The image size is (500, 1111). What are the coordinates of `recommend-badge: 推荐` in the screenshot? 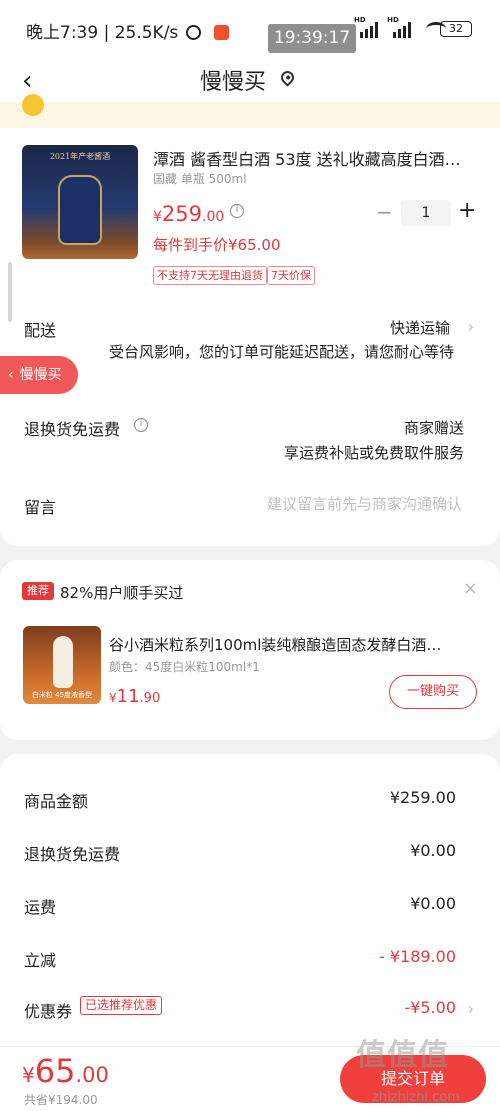 It's located at (38, 591).